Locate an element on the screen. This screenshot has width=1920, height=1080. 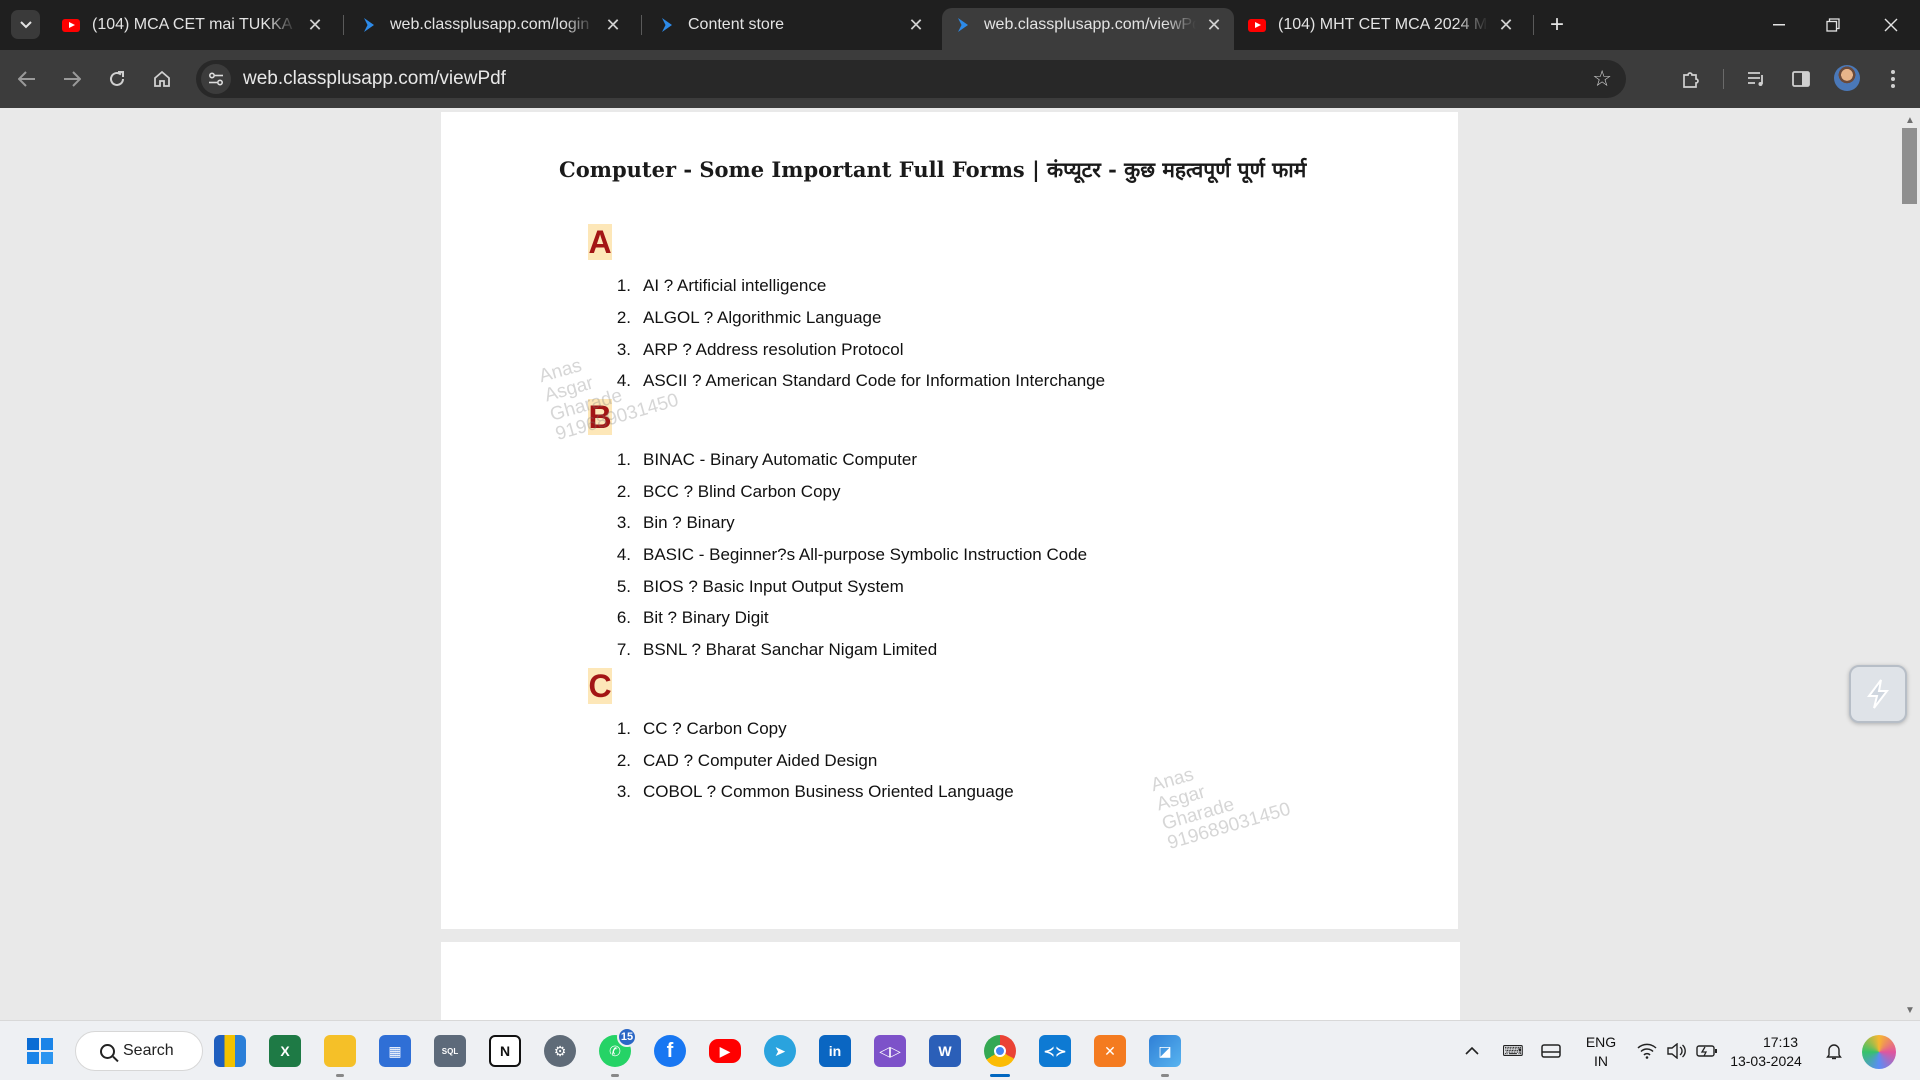
bookmark-star-icon: ☆ is located at coordinates (1602, 79).